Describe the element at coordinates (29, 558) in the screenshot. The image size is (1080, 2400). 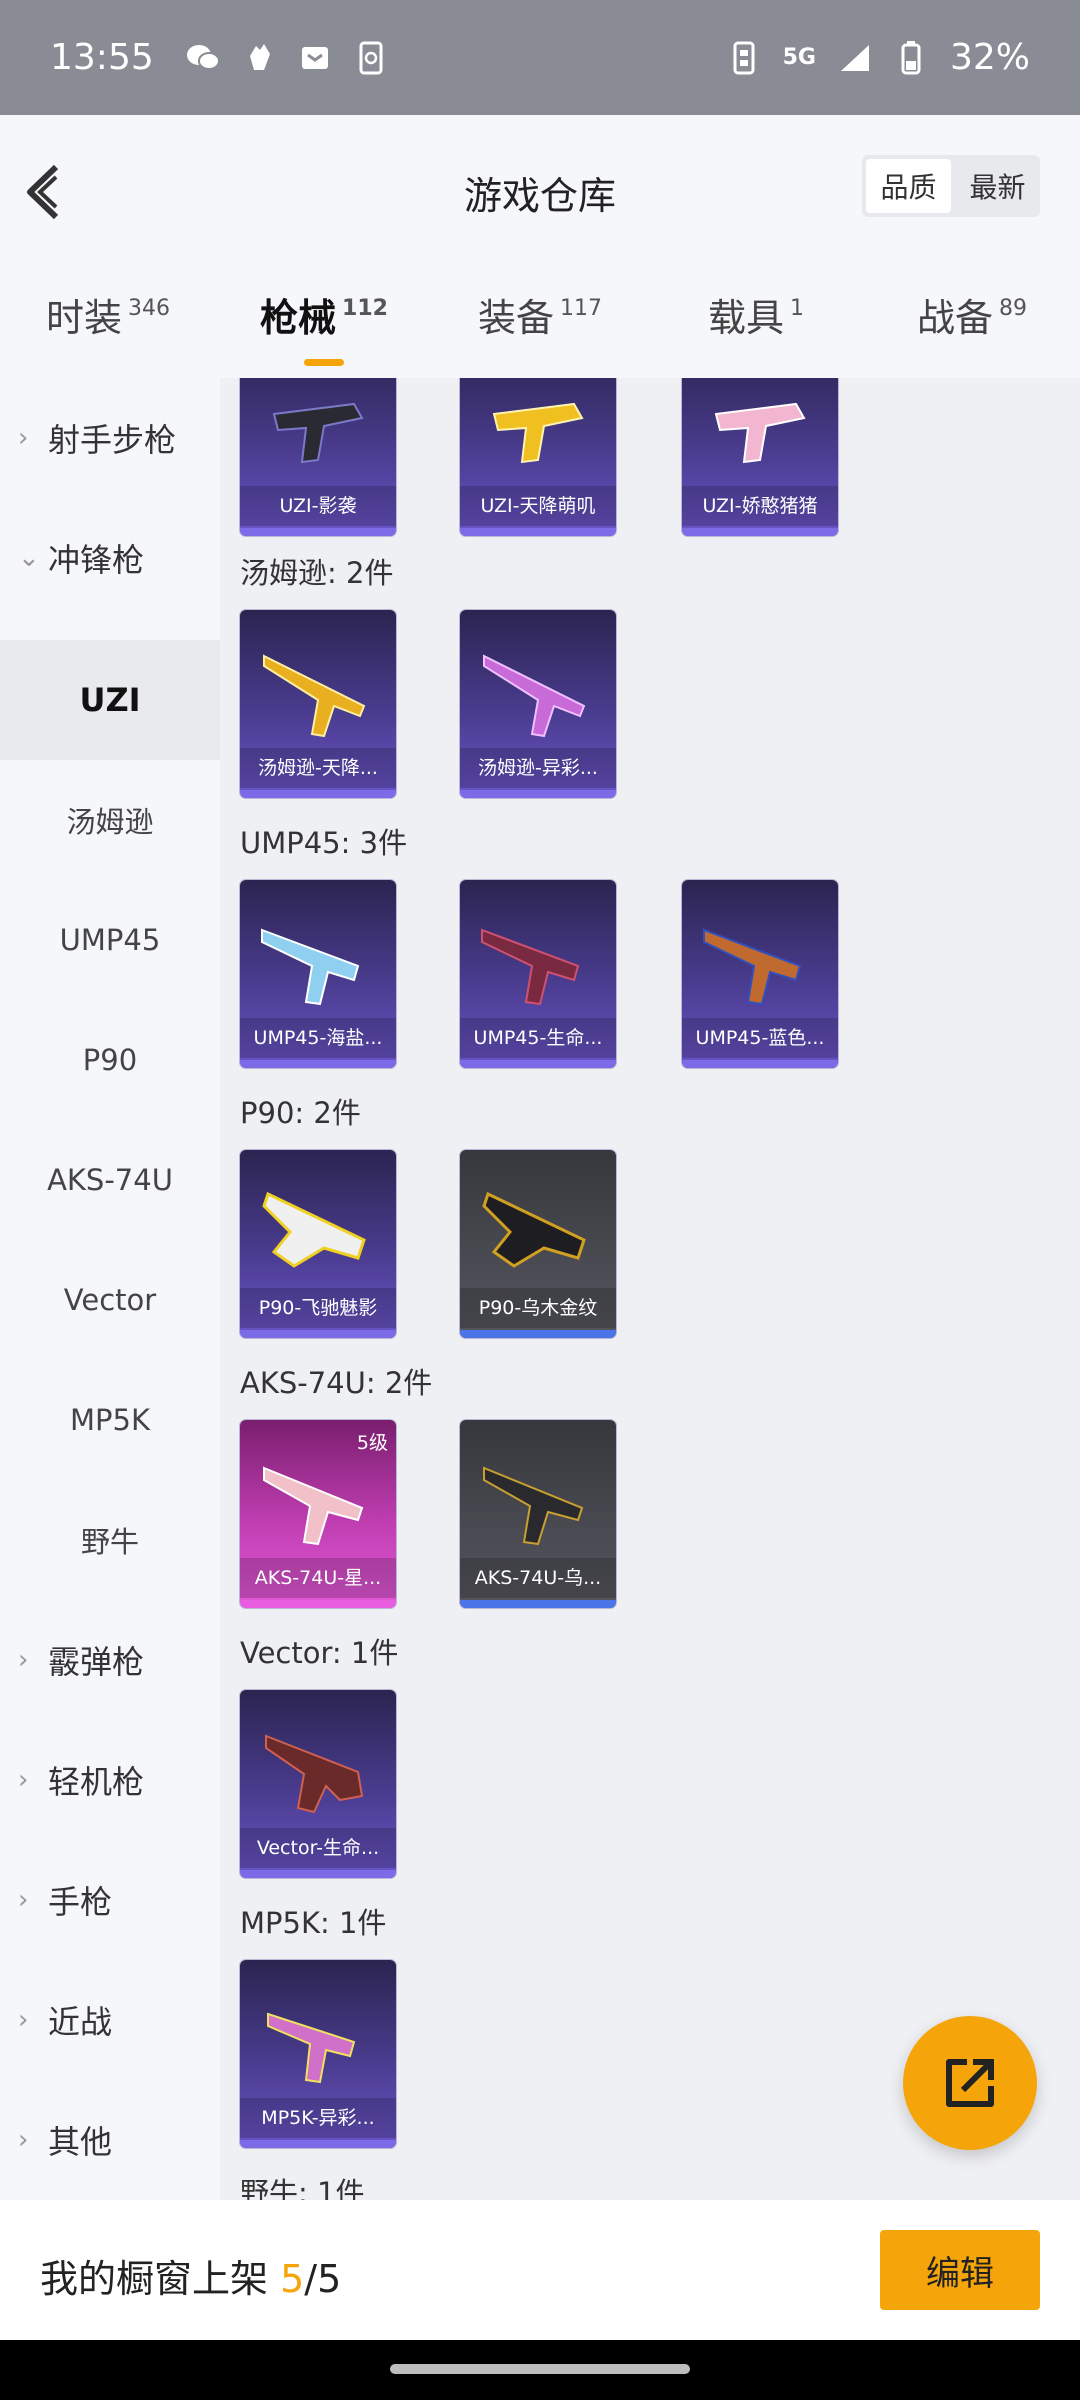
I see `chevron-down-icon: ⌄` at that location.